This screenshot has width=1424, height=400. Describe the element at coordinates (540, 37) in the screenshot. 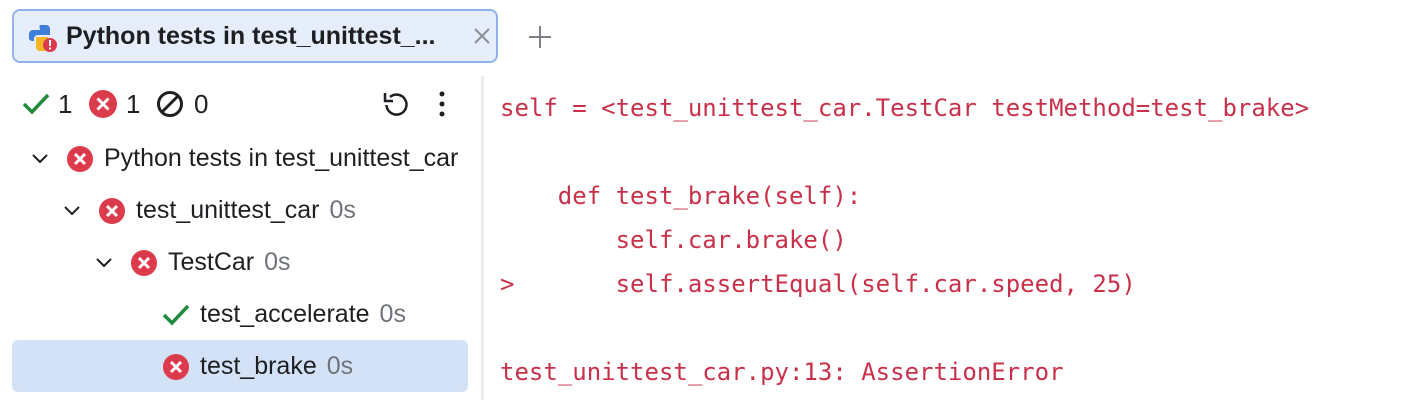

I see `add-tab-icon` at that location.